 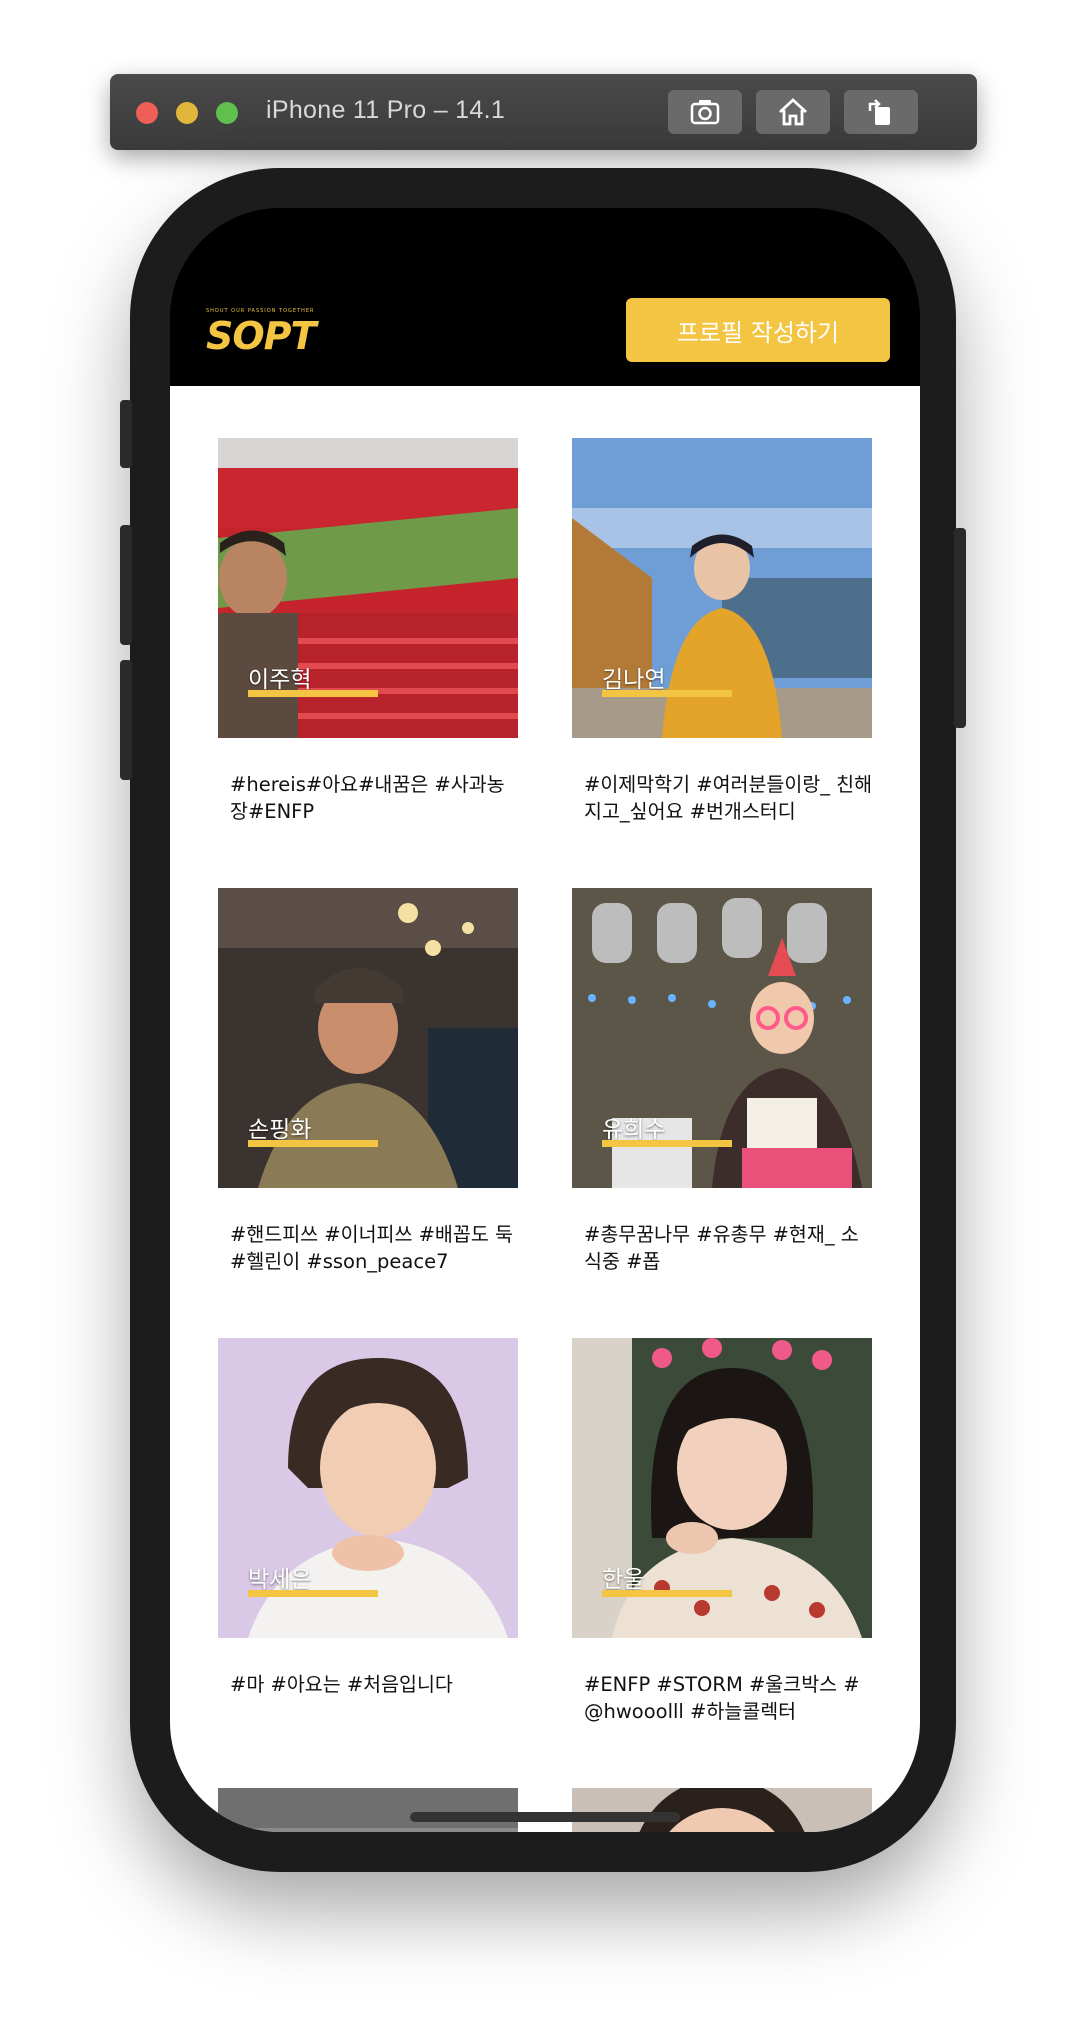 What do you see at coordinates (341, 1684) in the screenshot?
I see `profile-hashtags: #마 #아요는 #처음입니다` at bounding box center [341, 1684].